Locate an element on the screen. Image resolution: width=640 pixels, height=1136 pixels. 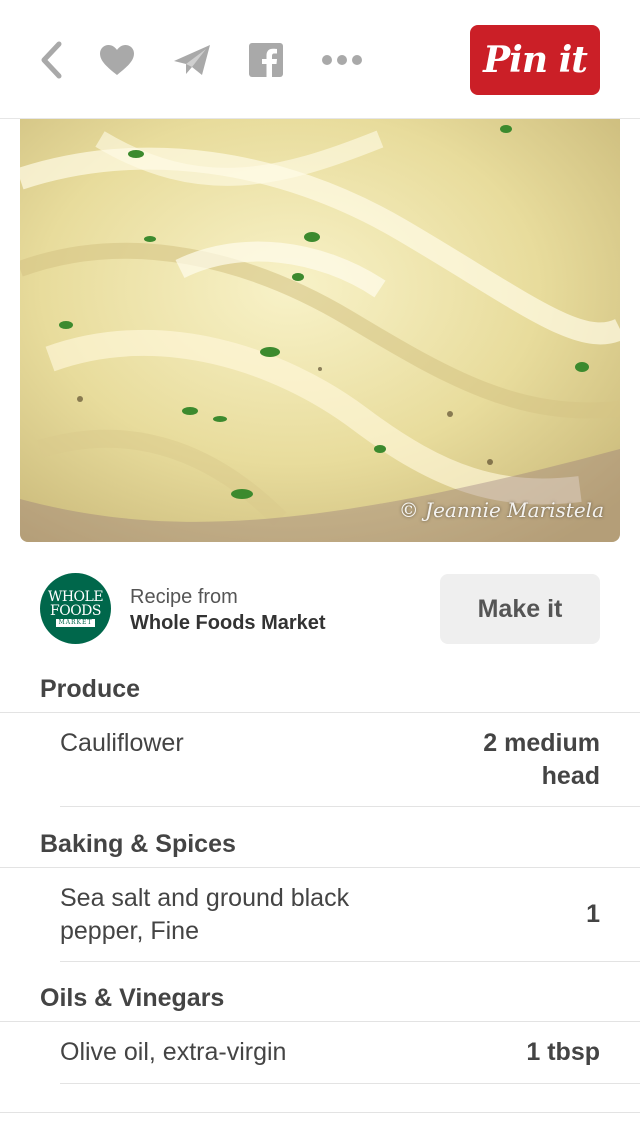
ingredient-quantity: 1 tbsp is located at coordinates (563, 1052).